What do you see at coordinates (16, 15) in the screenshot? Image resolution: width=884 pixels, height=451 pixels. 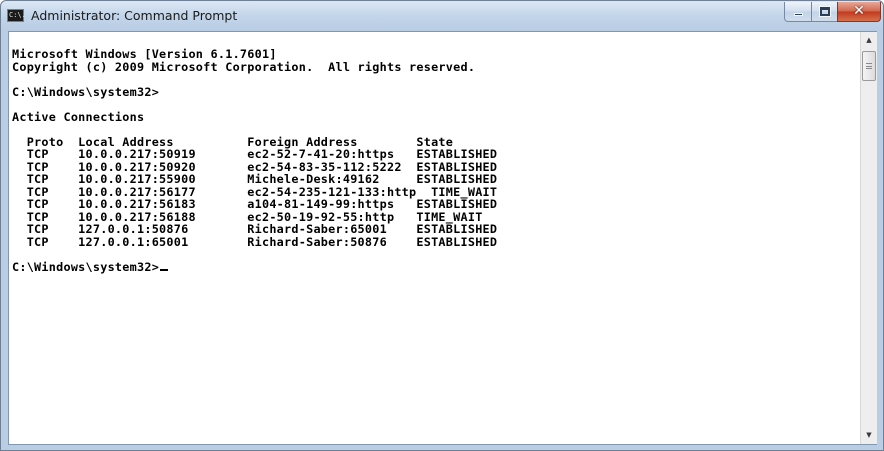 I see `cmd-icon: C:\.` at bounding box center [16, 15].